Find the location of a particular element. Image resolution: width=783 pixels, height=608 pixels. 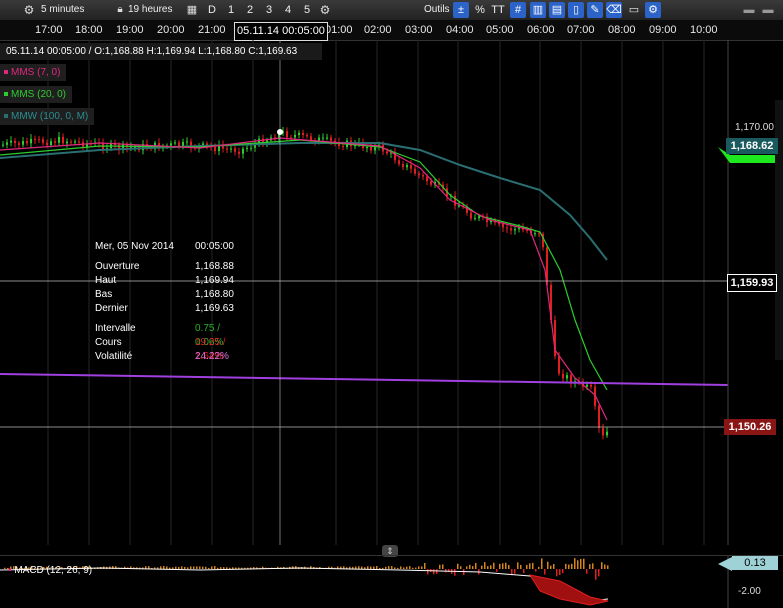

time-label: 21:00 is located at coordinates (212, 30).